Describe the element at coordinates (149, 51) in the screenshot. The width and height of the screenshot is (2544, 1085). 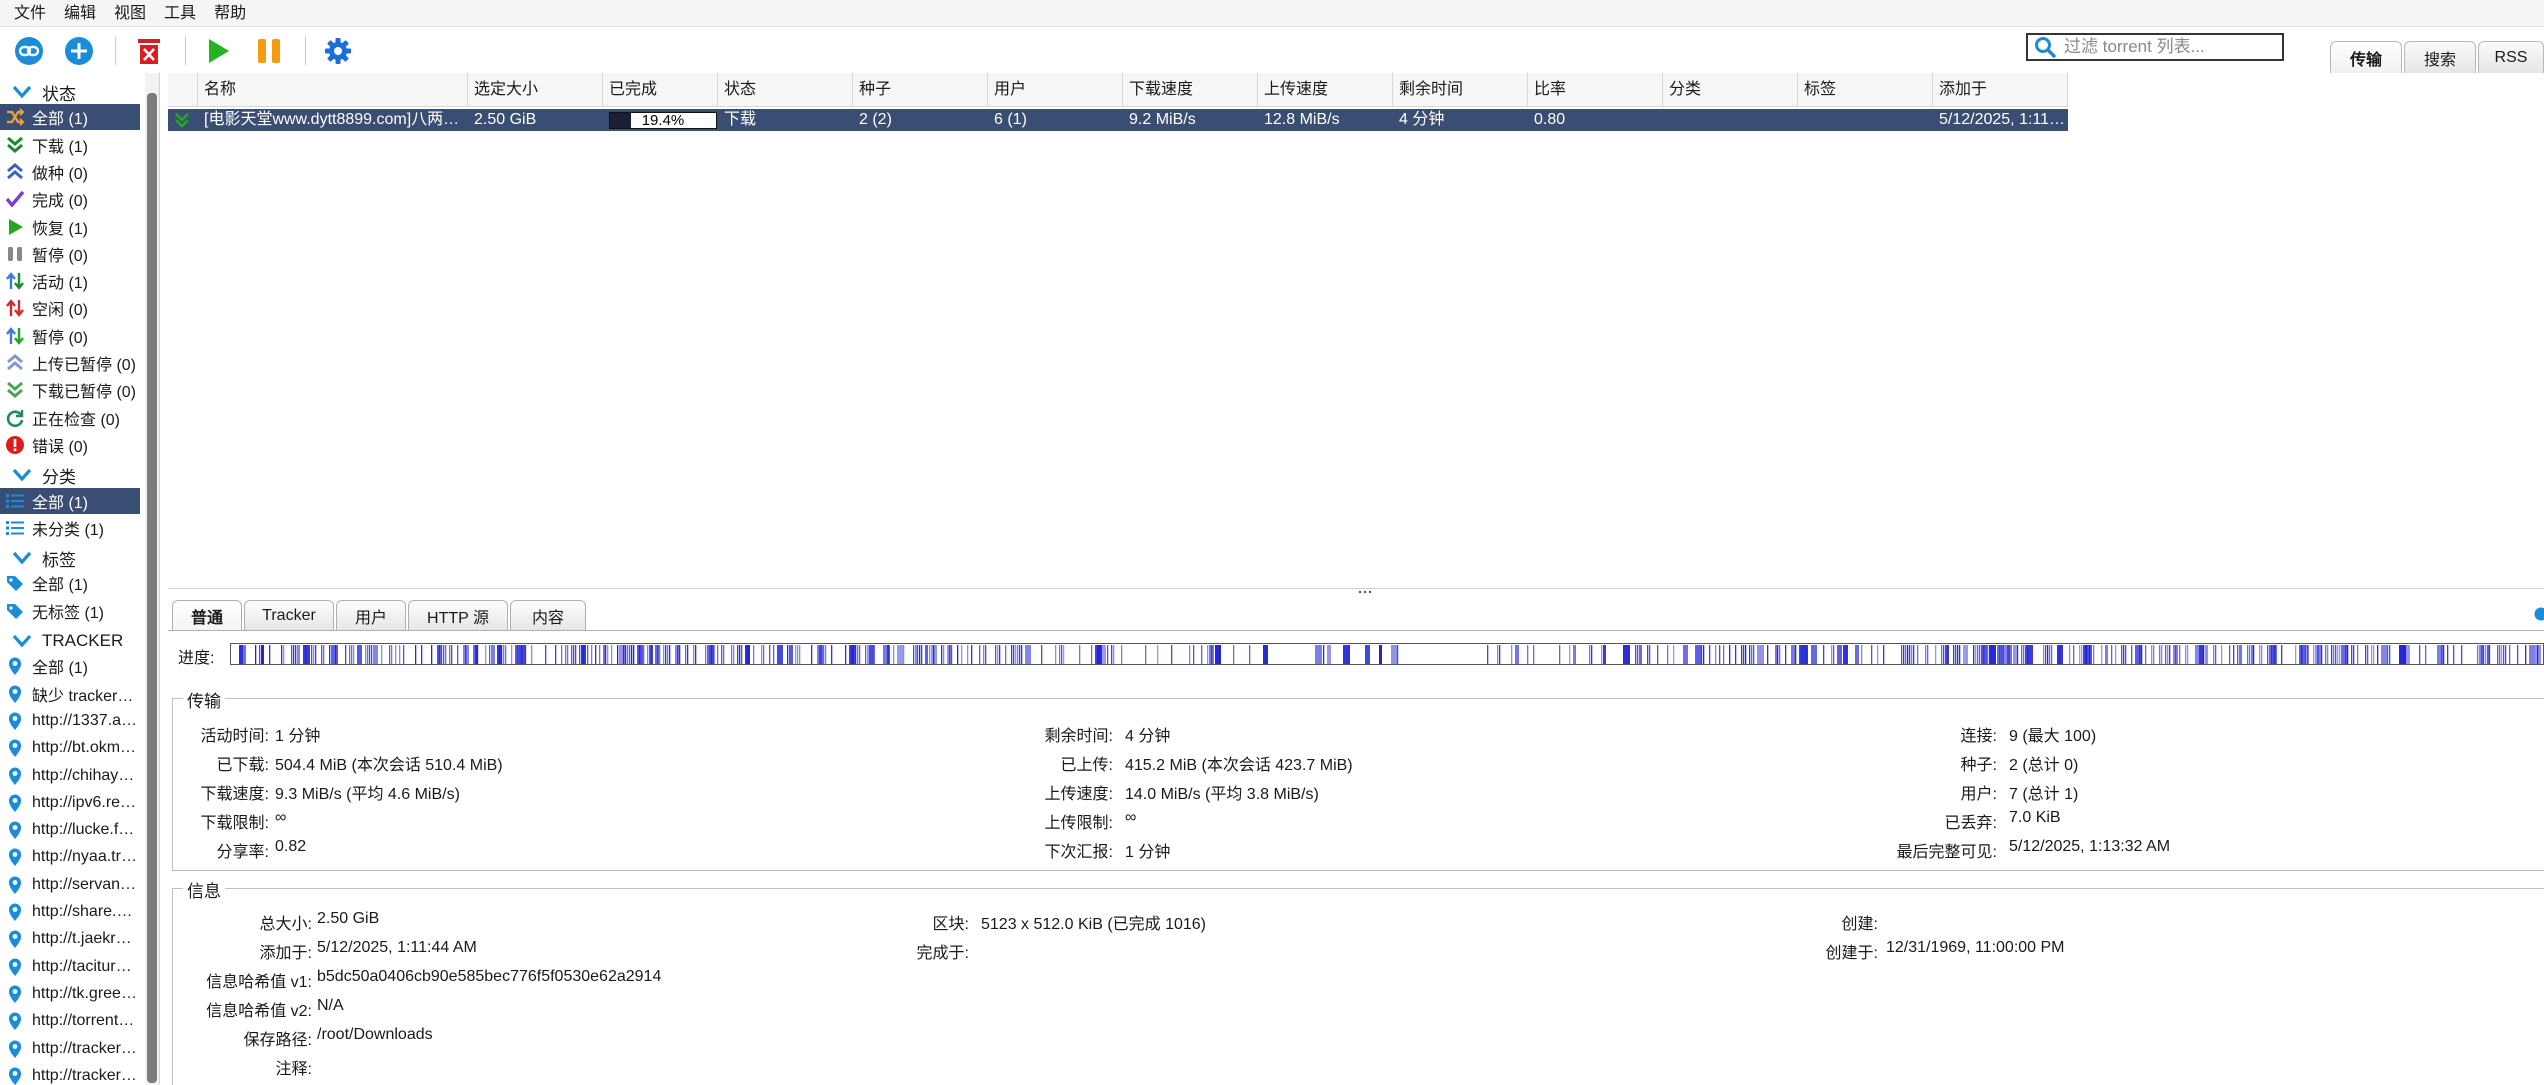
I see `delete-button` at that location.